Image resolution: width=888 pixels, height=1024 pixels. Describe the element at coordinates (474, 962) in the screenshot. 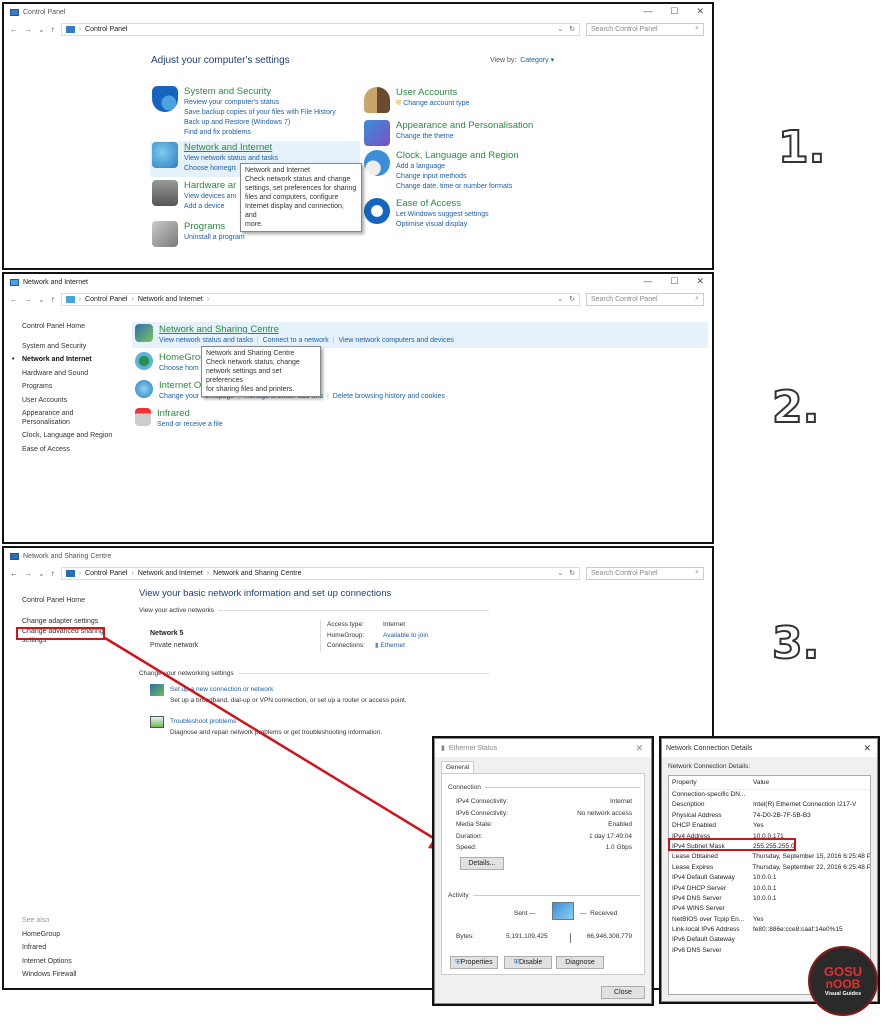

I see `properties-button: ⛨ Properties` at that location.